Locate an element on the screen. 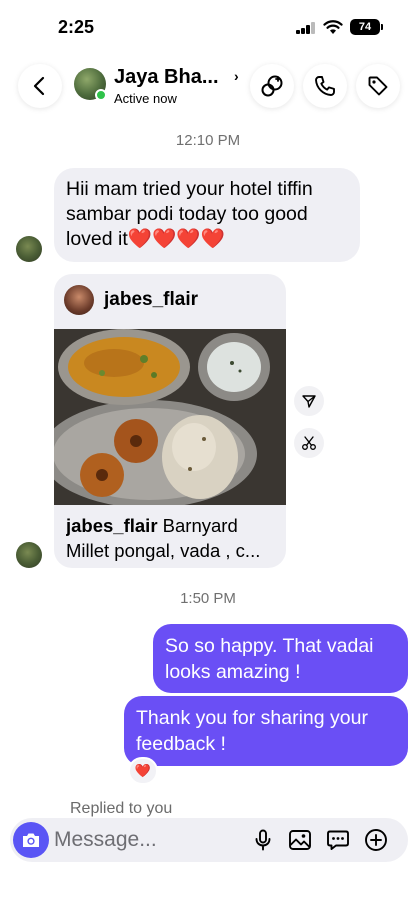 This screenshot has height=902, width=416. message-composer is located at coordinates (209, 840).